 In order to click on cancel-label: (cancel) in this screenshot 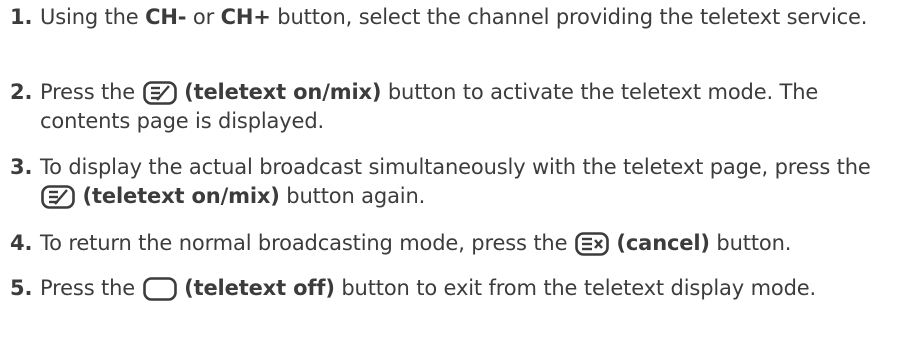, I will do `click(663, 243)`.